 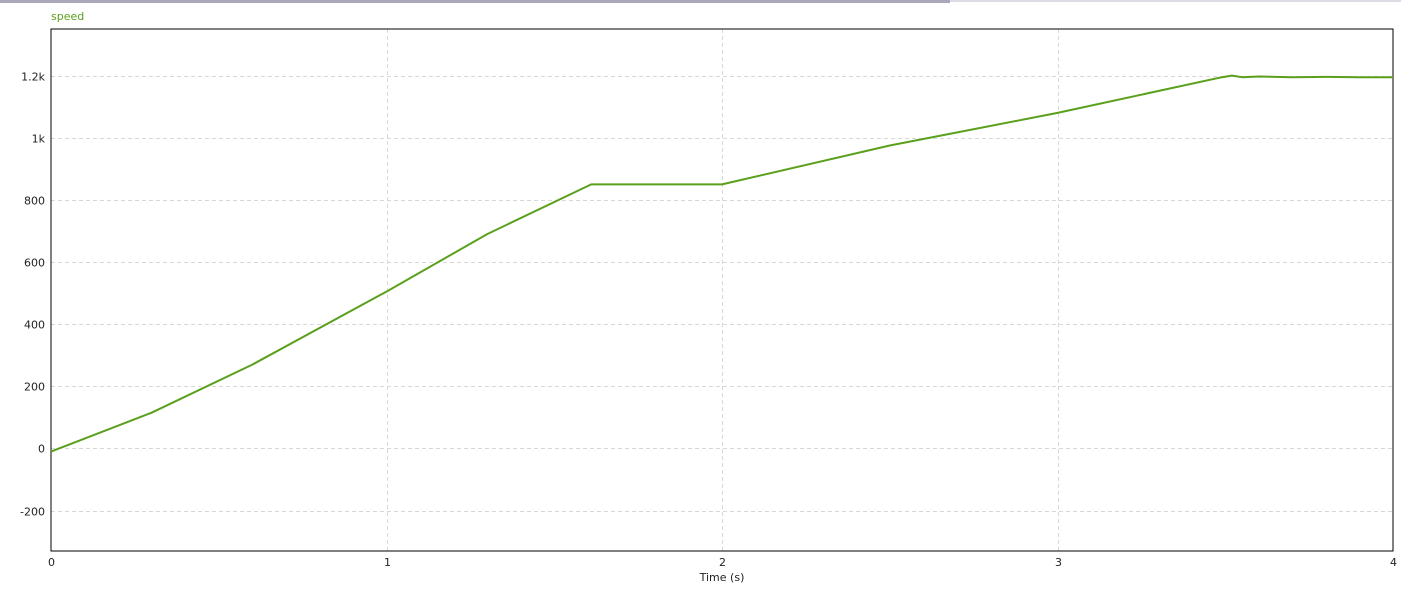 What do you see at coordinates (41, 449) in the screenshot?
I see `y-tick-label: 0` at bounding box center [41, 449].